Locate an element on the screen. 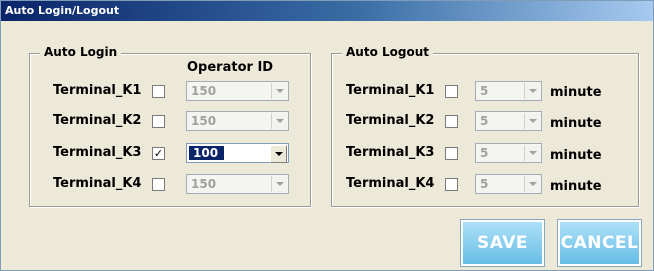 The height and width of the screenshot is (271, 654). login-k2-label: Terminal_K2 is located at coordinates (97, 120).